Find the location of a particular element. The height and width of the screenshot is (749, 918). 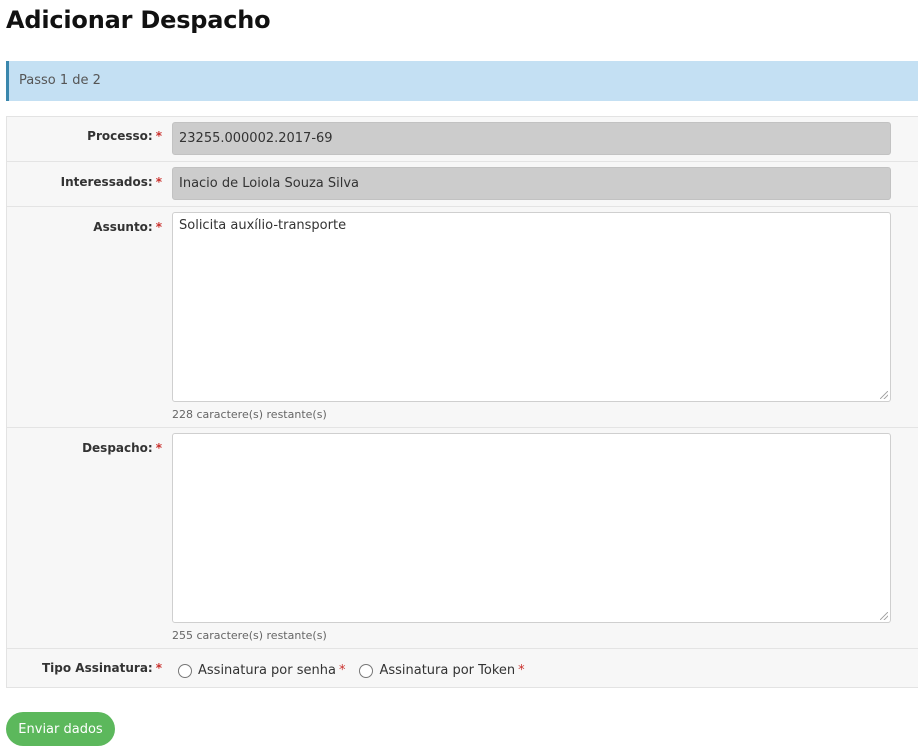

page-title: Adicionar Despacho is located at coordinates (138, 20).